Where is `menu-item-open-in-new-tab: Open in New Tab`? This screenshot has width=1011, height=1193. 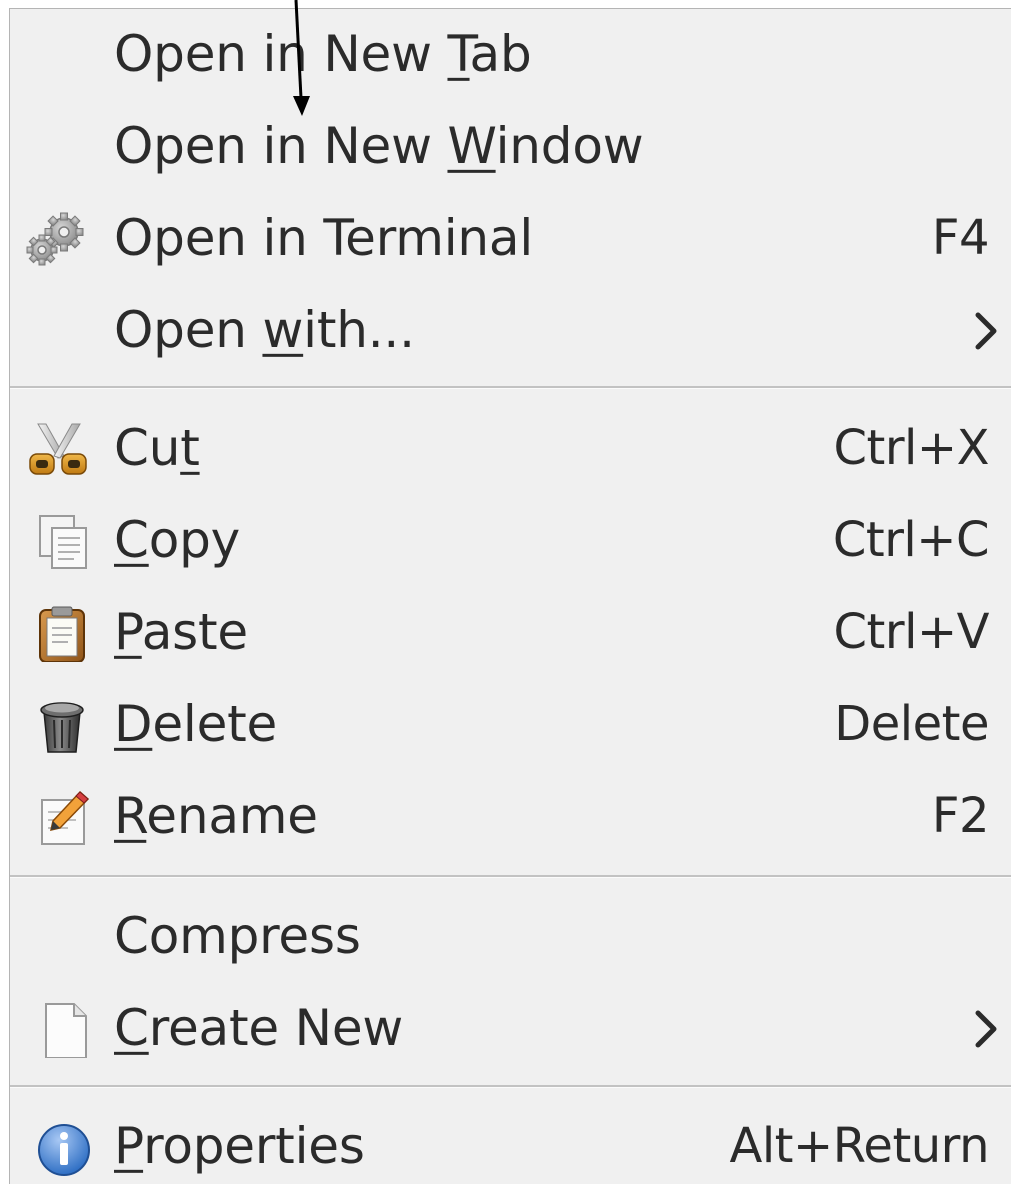
menu-item-open-in-new-tab: Open in New Tab is located at coordinates (510, 55).